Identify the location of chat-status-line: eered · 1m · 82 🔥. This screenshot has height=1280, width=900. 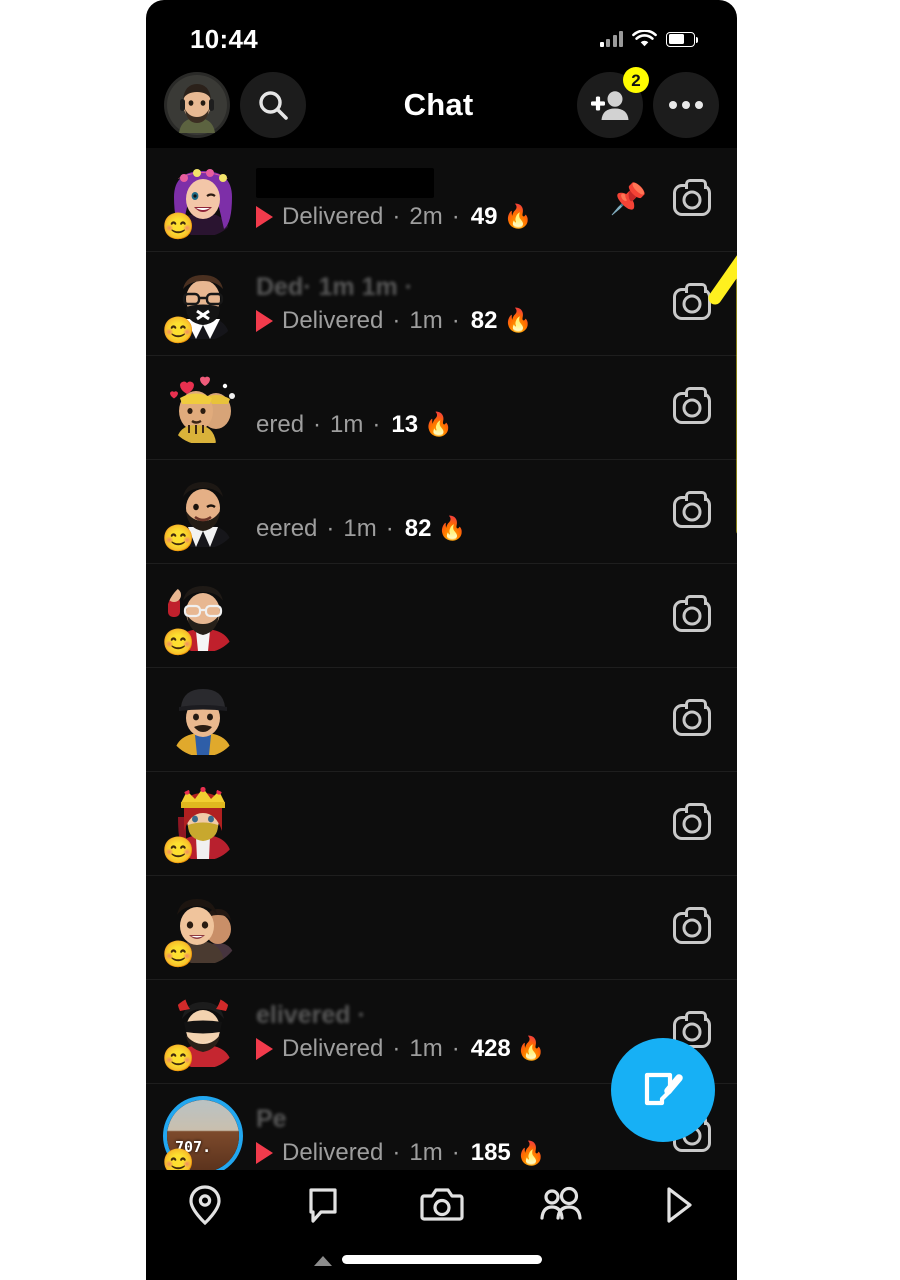
(361, 528).